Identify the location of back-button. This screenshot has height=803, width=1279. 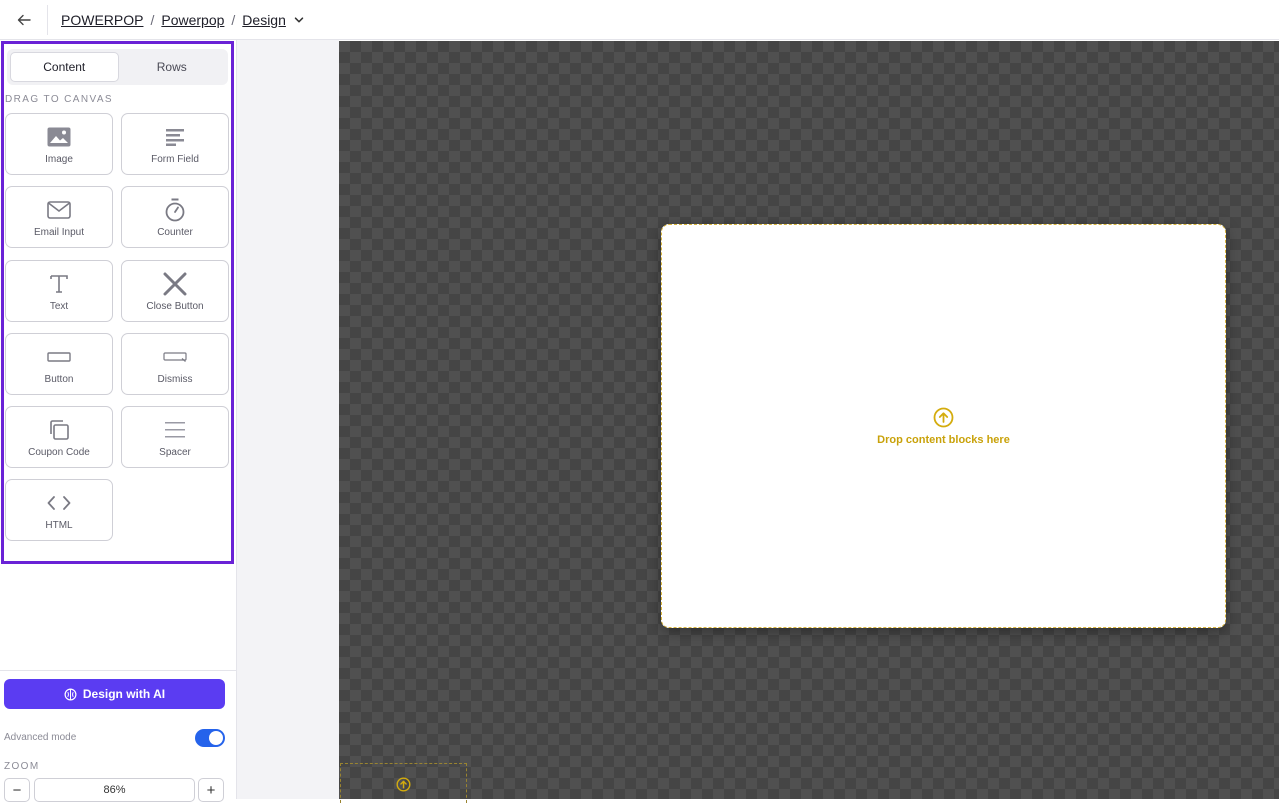
(24, 19).